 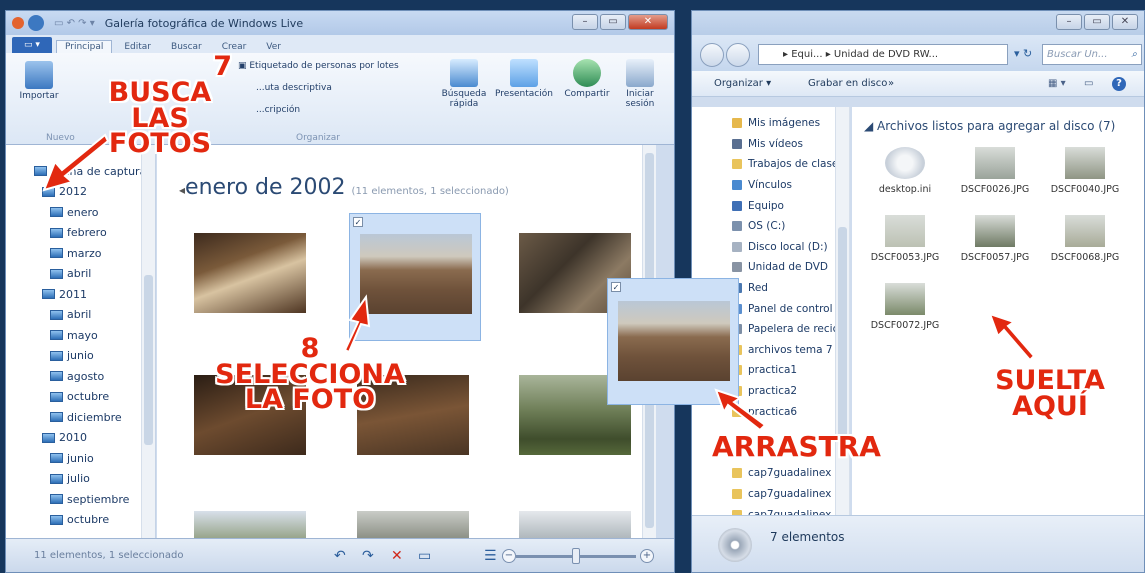 What do you see at coordinates (416, 274) in the screenshot?
I see `selected-photo-thumbnail` at bounding box center [416, 274].